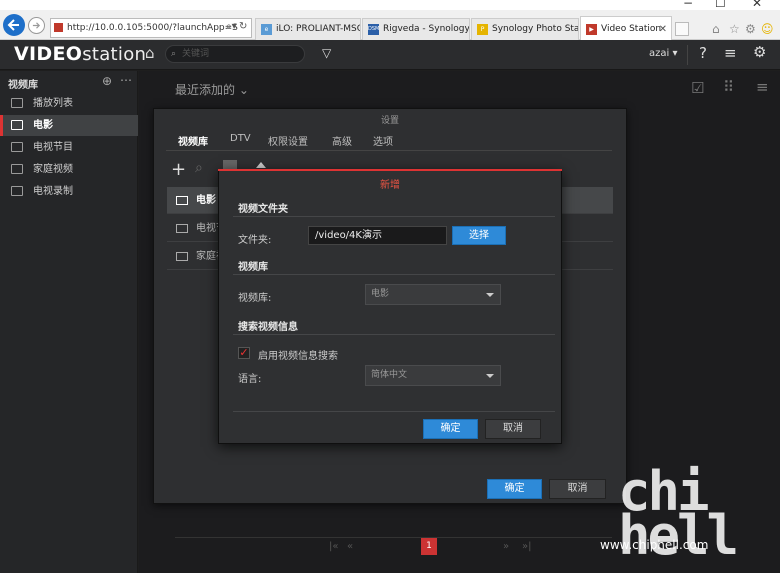 The height and width of the screenshot is (573, 780). I want to click on user-menu: azai ▾, so click(663, 53).